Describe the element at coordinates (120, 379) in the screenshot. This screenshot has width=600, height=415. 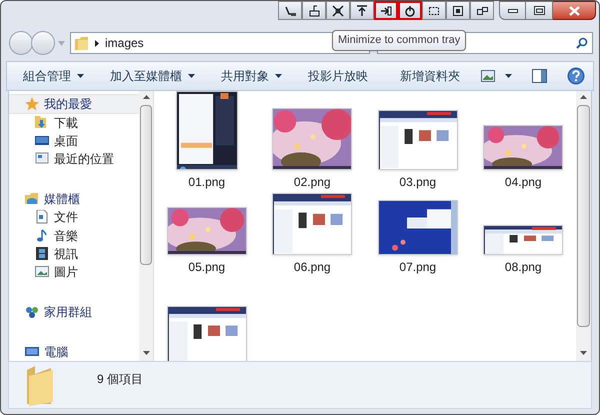
I see `item-count: 9 個項目` at that location.